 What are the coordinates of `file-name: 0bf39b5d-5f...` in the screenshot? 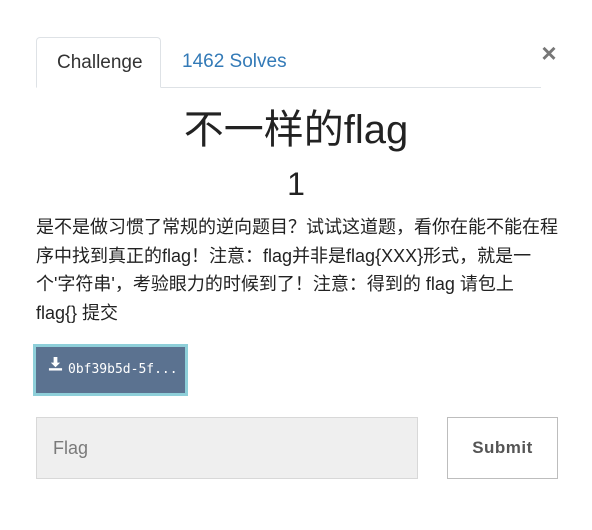 It's located at (123, 369).